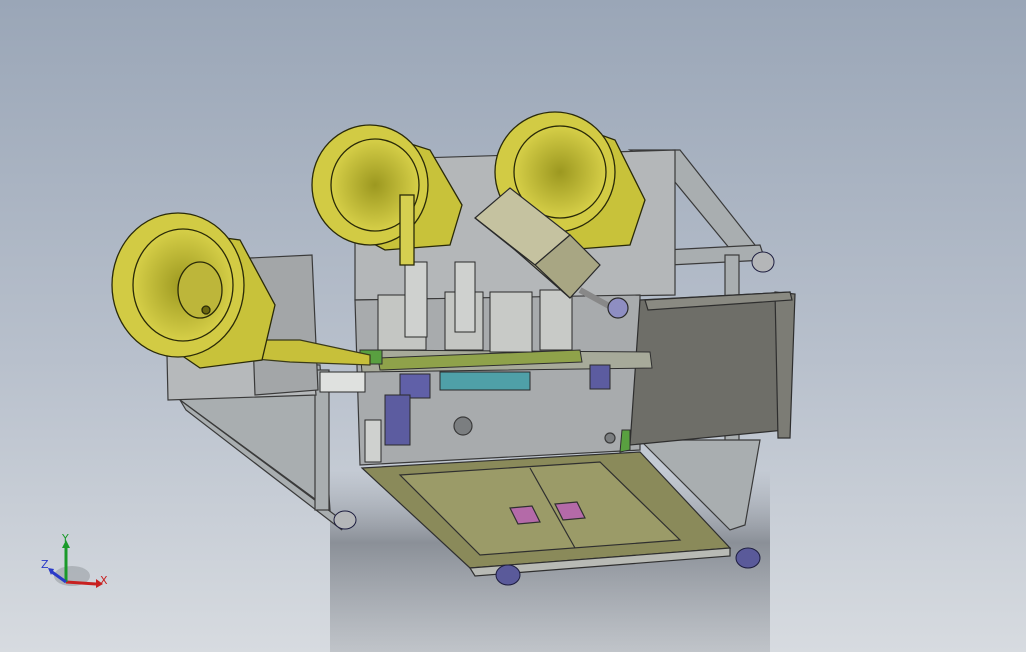 Image resolution: width=1026 pixels, height=652 pixels. What do you see at coordinates (65, 538) in the screenshot?
I see `y-axis-label: Y` at bounding box center [65, 538].